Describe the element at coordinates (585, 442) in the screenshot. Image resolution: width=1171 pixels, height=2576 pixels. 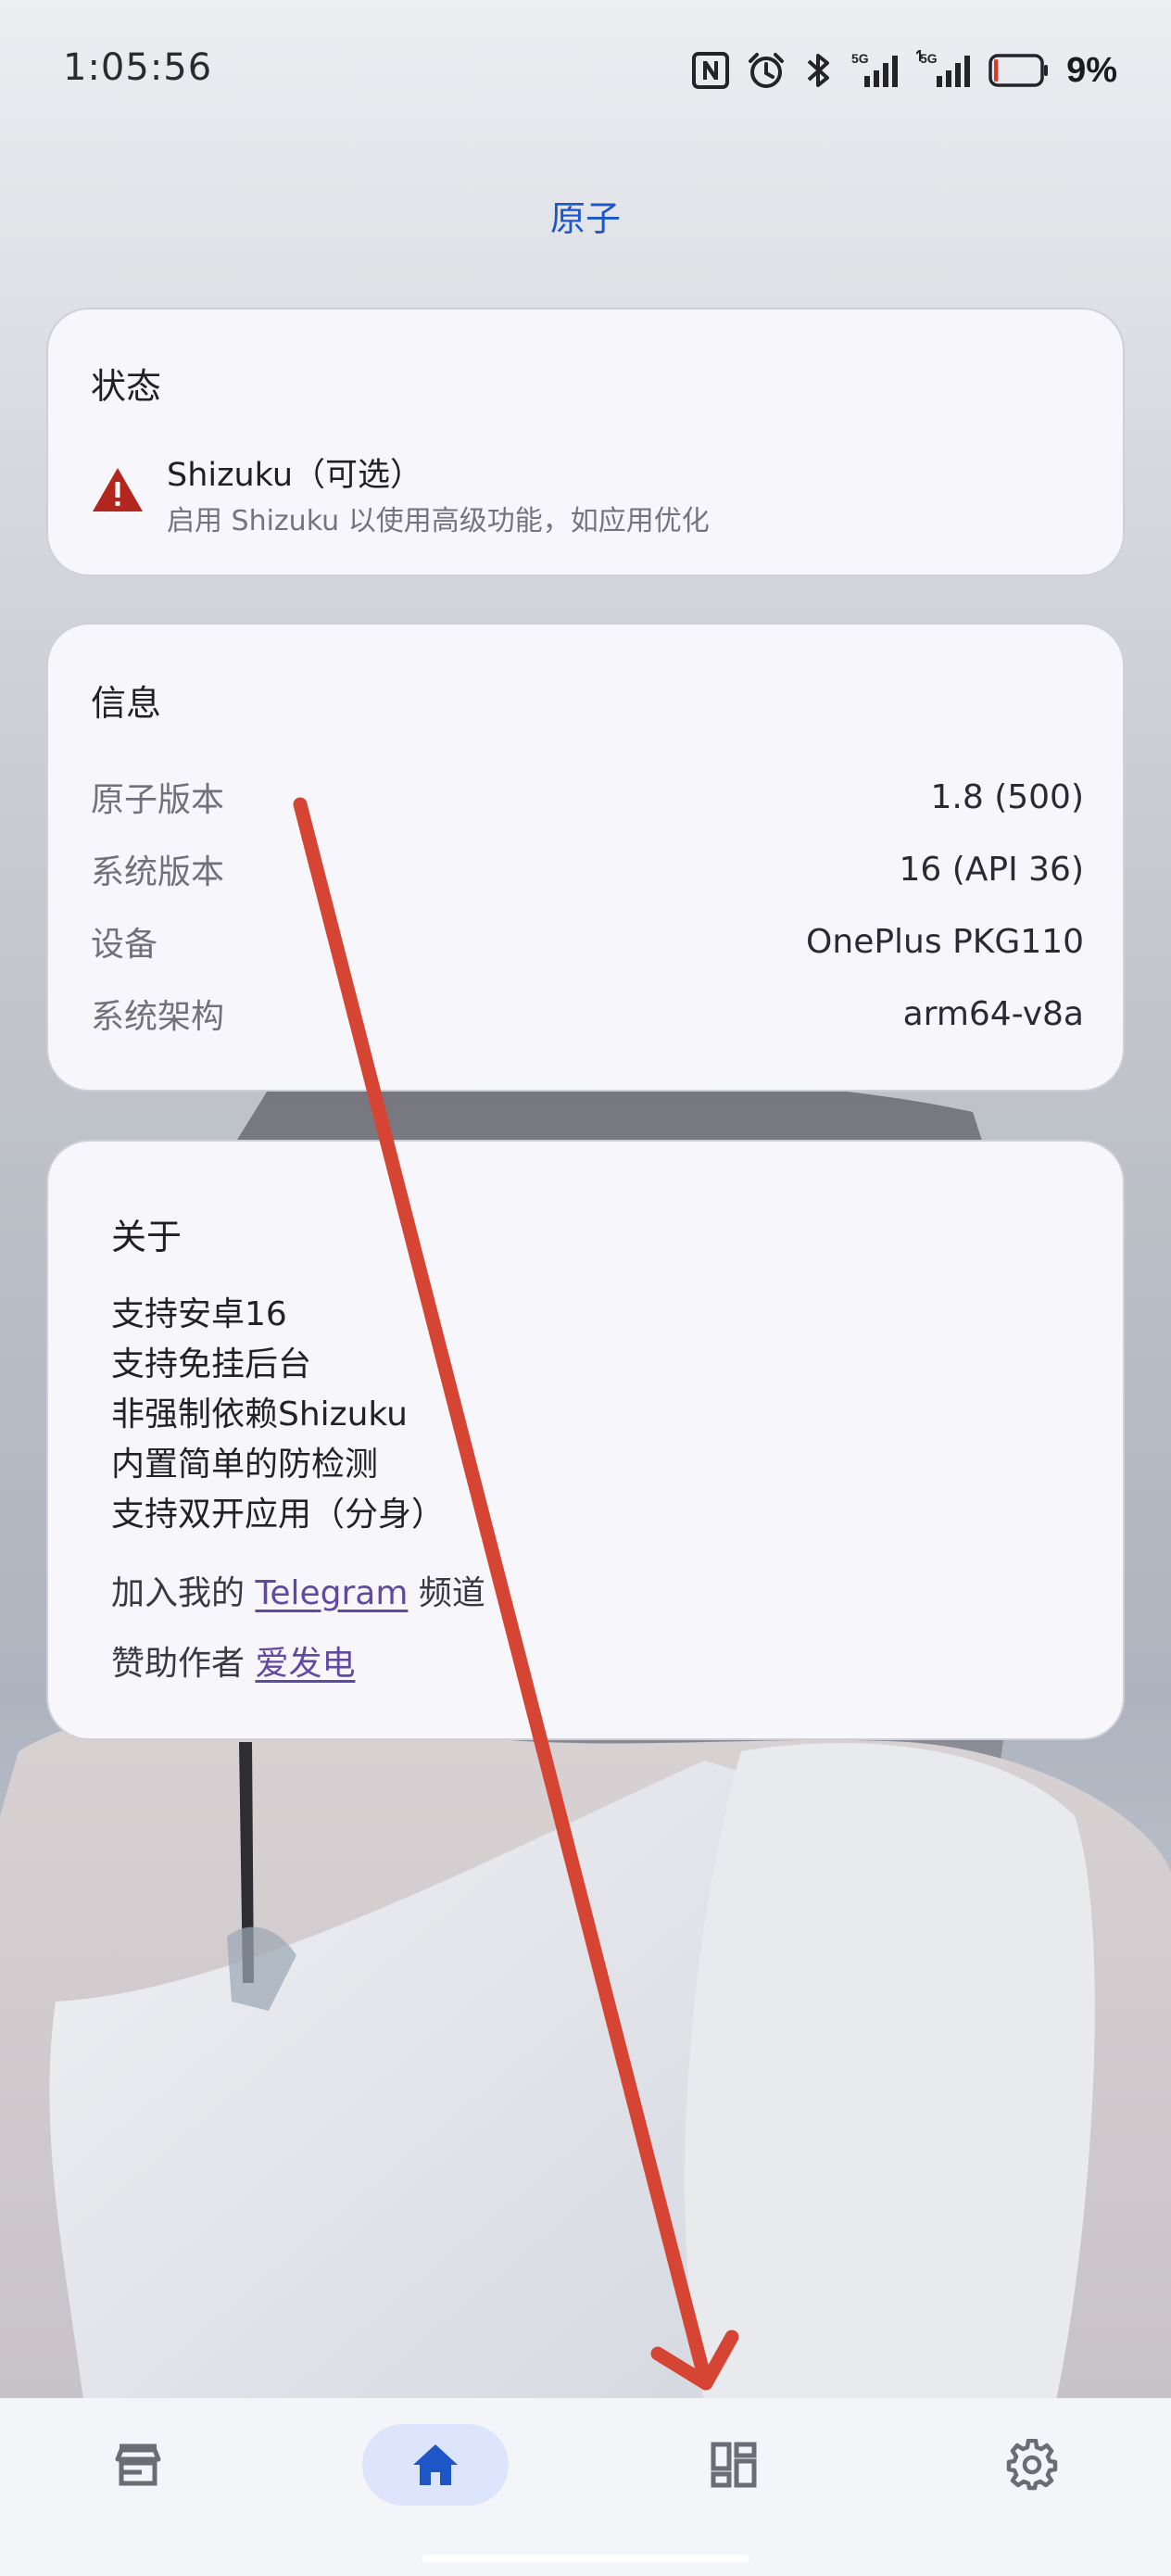
I see `status-card: 状态 Shizuku（可选） 启用 Shizuku 以使用高级功能，如应用优化` at that location.